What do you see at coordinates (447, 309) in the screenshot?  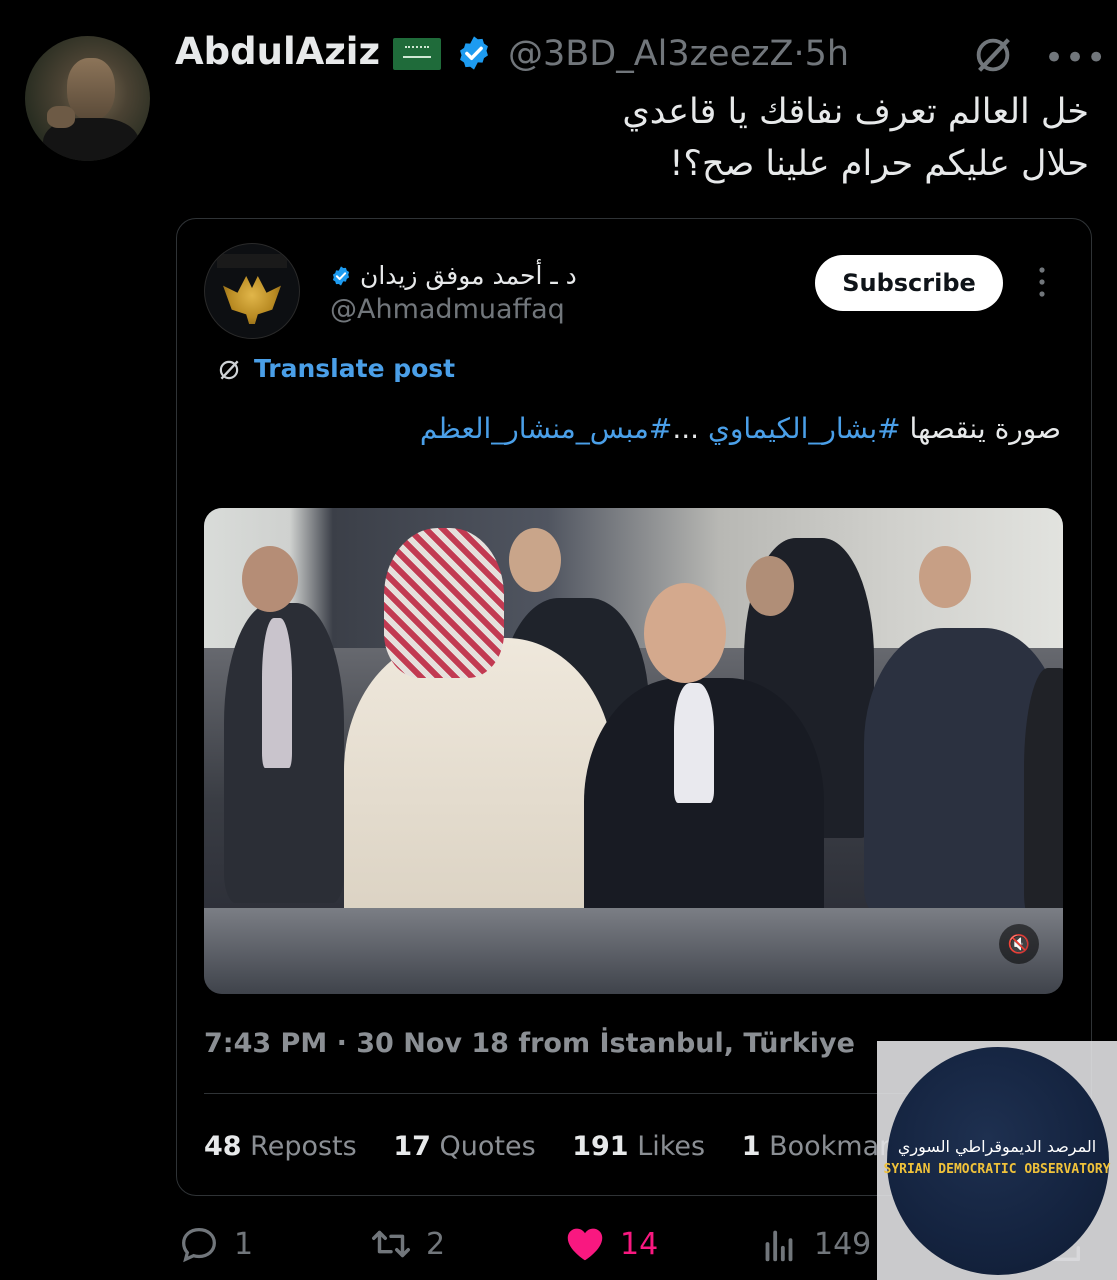 I see `quoted-author-handle: @Ahmadmuaffaq` at bounding box center [447, 309].